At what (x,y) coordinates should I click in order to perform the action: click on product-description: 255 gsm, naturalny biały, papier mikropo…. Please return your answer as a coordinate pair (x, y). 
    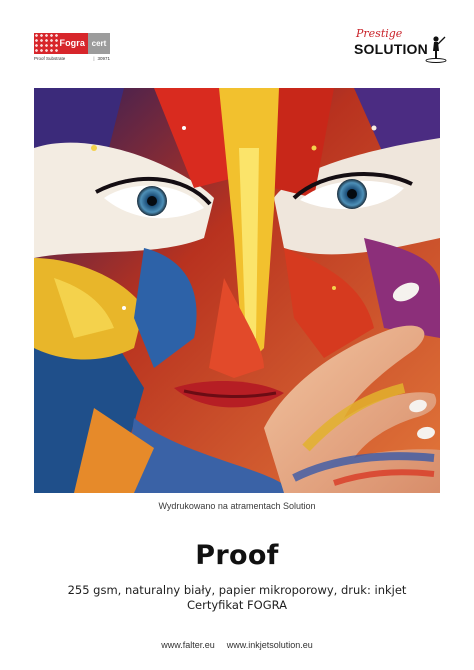
    Looking at the image, I should click on (237, 598).